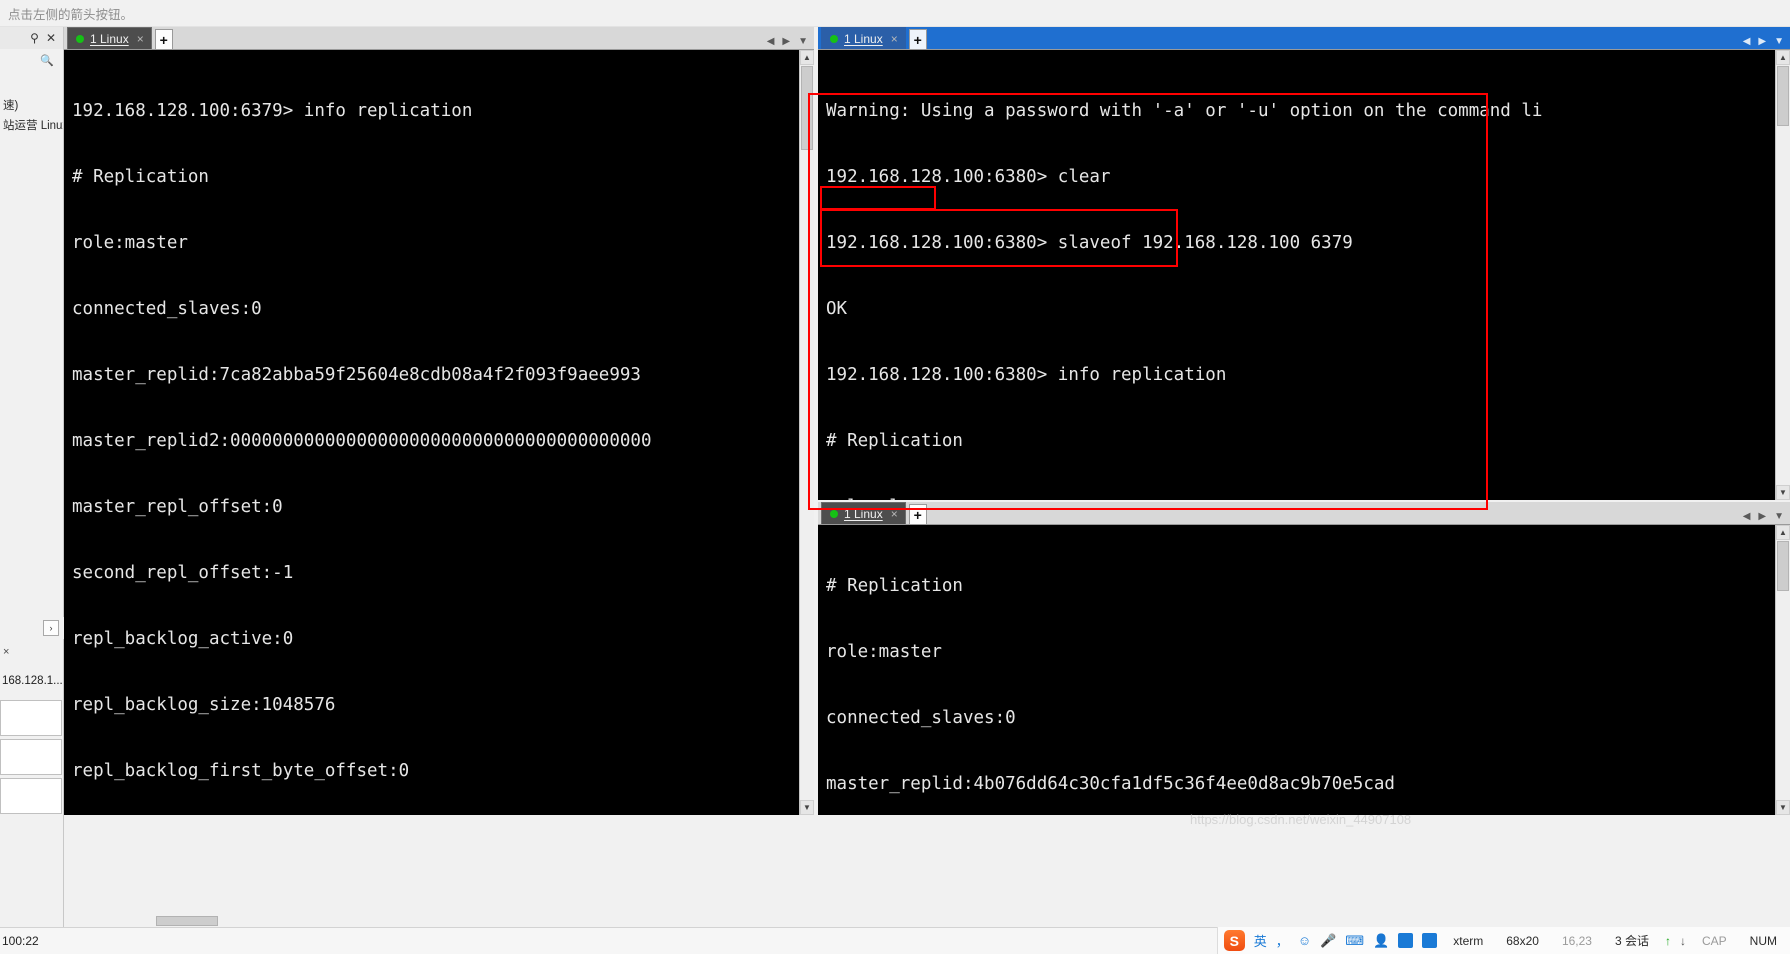 The image size is (1790, 954). I want to click on skin-icon, so click(1406, 940).